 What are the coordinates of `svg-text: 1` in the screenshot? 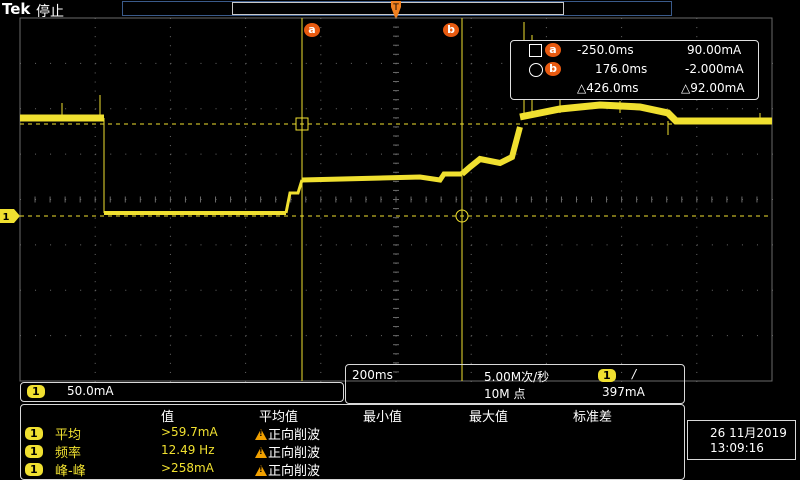 It's located at (6, 217).